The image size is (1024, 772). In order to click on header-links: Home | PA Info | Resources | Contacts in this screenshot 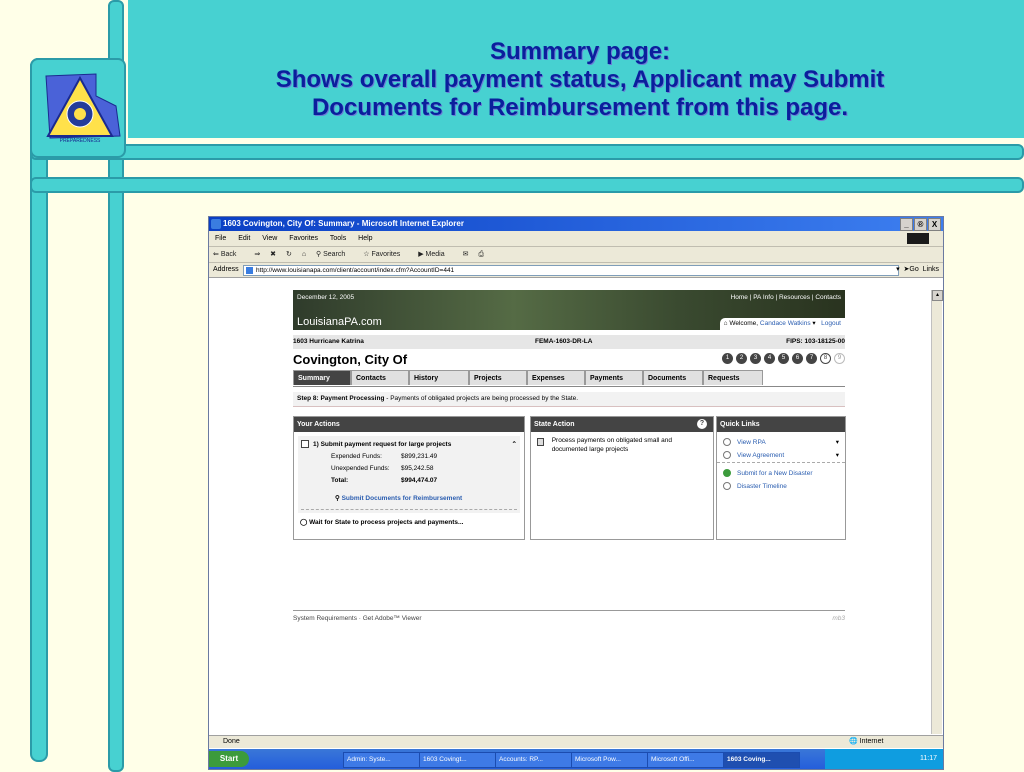, I will do `click(786, 297)`.